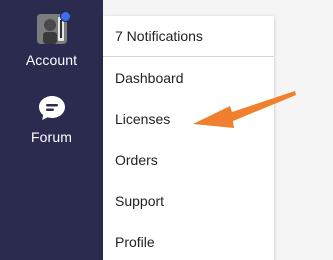 The height and width of the screenshot is (260, 333). Describe the element at coordinates (188, 36) in the screenshot. I see `notifications-link: 7 Notifications` at that location.